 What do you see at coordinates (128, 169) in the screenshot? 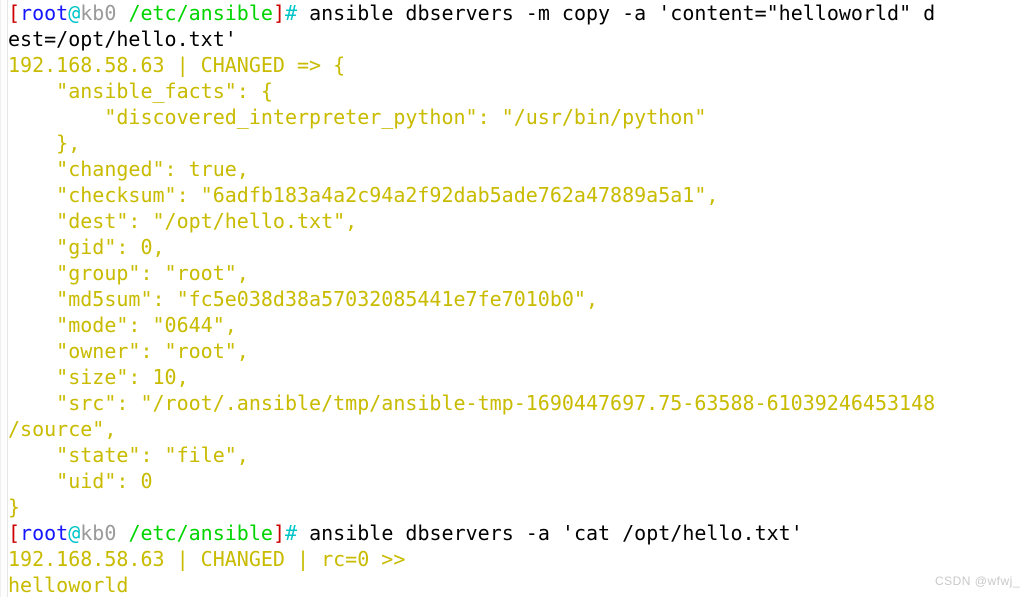
I see `terminal-output-text: "changed": true,` at bounding box center [128, 169].